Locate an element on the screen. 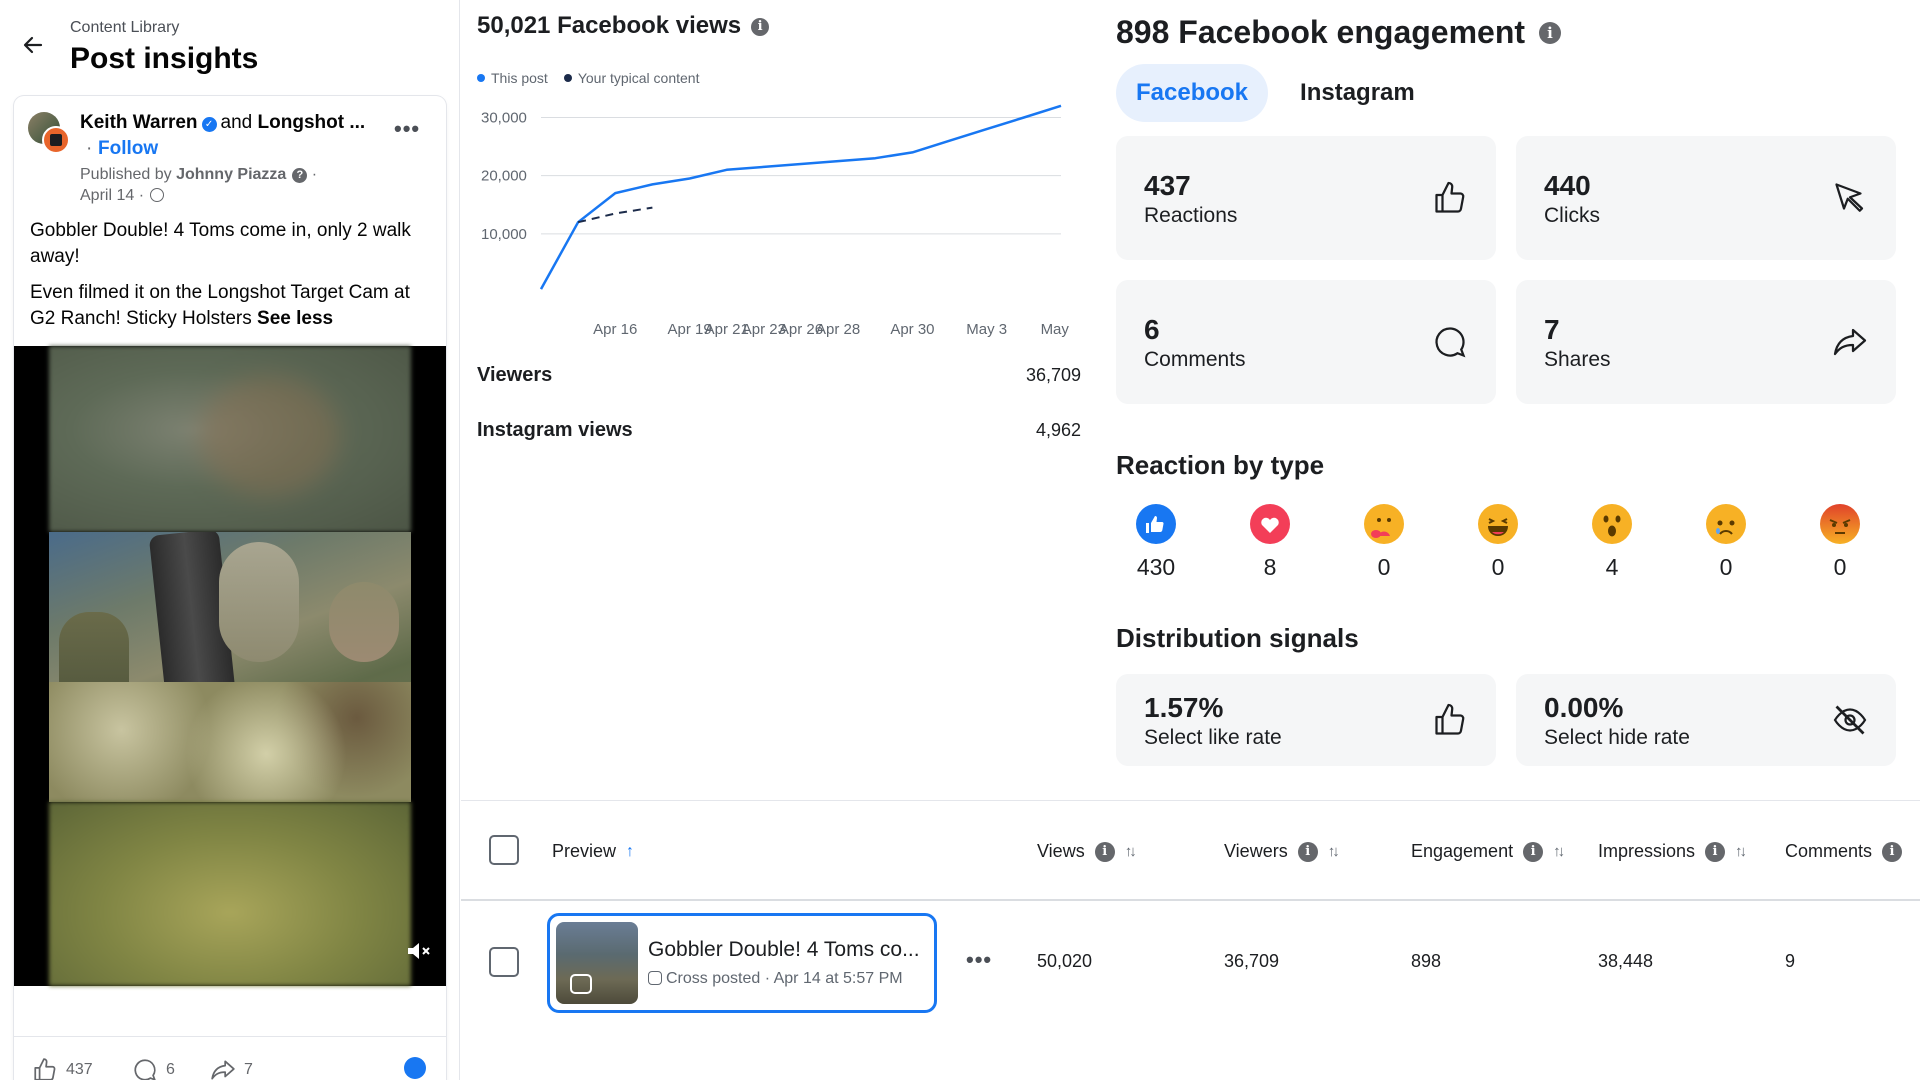 The height and width of the screenshot is (1080, 1920). comments-value: 6 is located at coordinates (1152, 329).